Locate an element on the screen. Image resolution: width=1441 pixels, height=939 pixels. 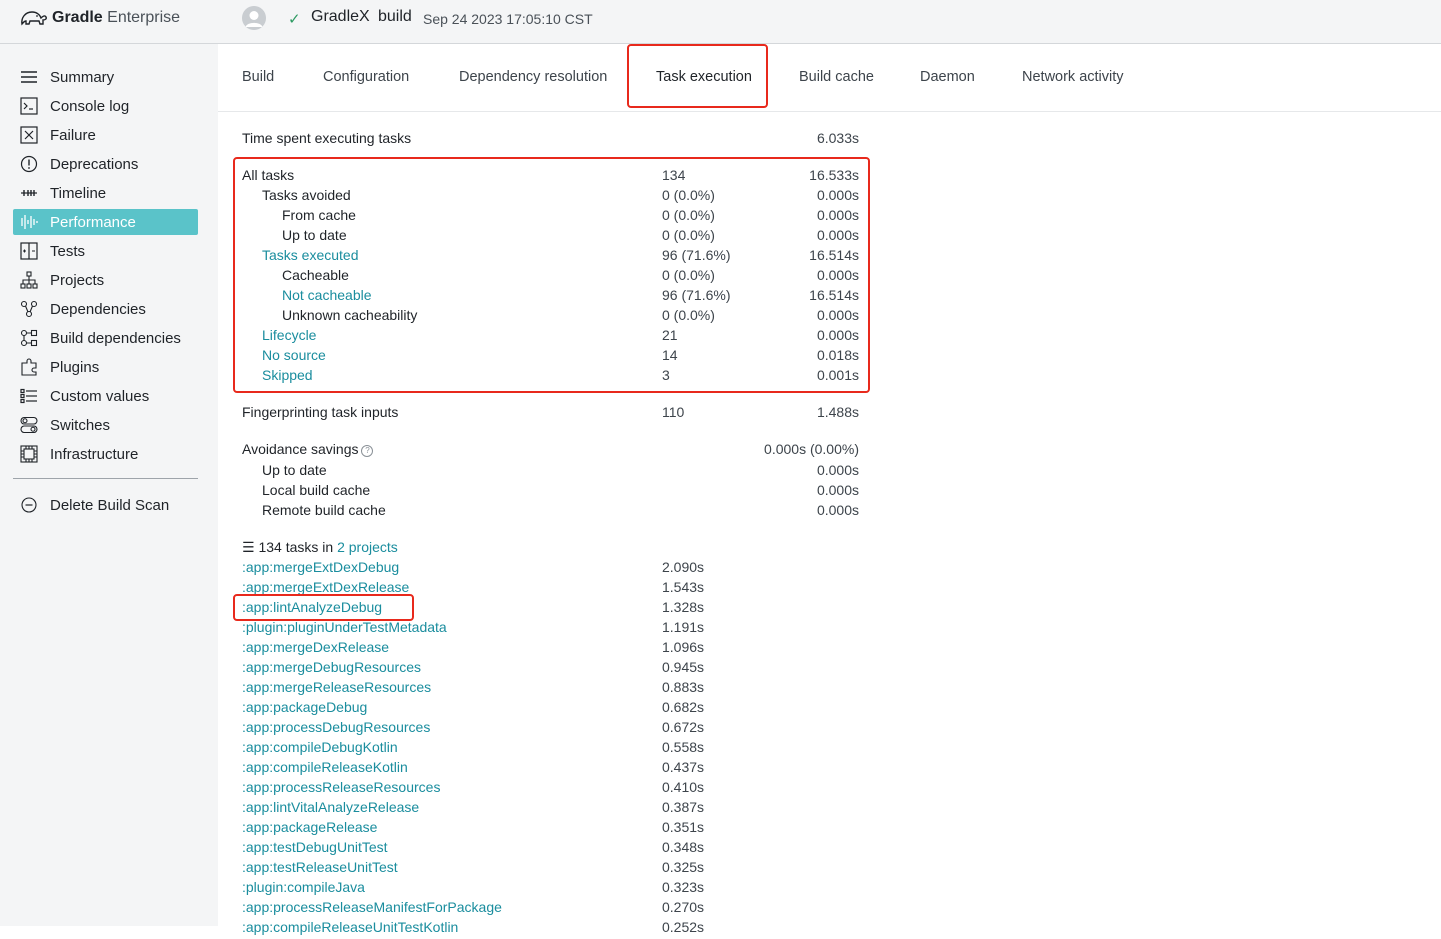
sidebar-item-performance: Performance is located at coordinates (105, 222).